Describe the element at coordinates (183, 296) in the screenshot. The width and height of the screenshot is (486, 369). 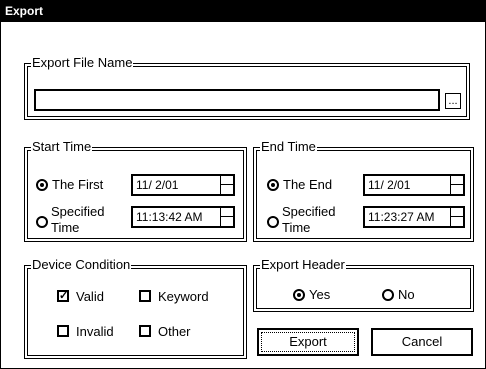
I see `keyword-label: Keyword` at that location.